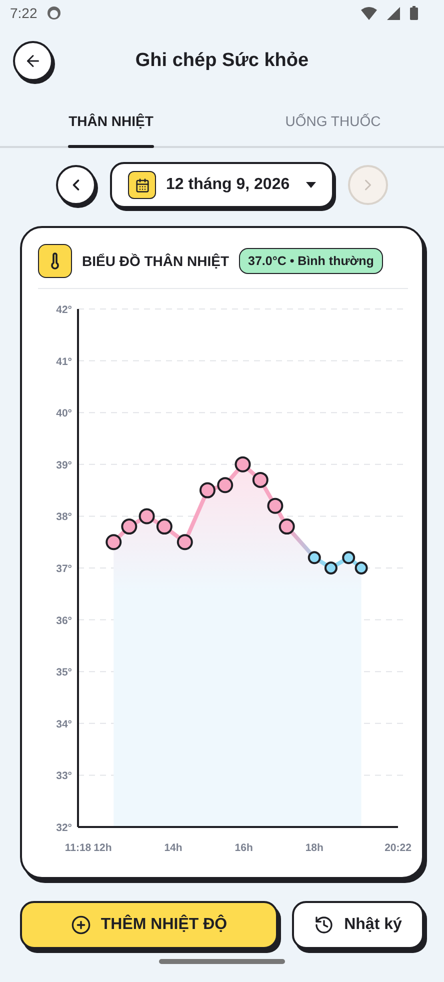  Describe the element at coordinates (314, 848) in the screenshot. I see `x-axis-label: 18h` at that location.